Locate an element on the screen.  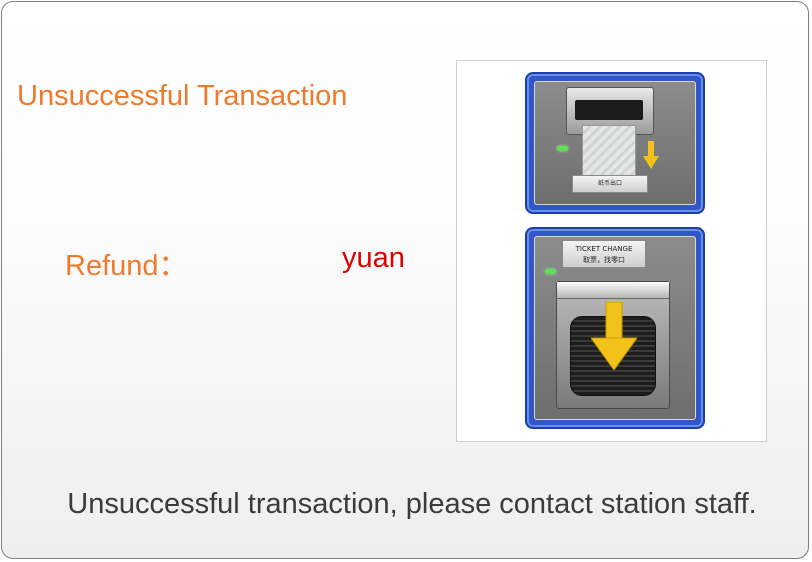
ticket-change-plate: TICKET CHANGE 取票，找零口 is located at coordinates (604, 254).